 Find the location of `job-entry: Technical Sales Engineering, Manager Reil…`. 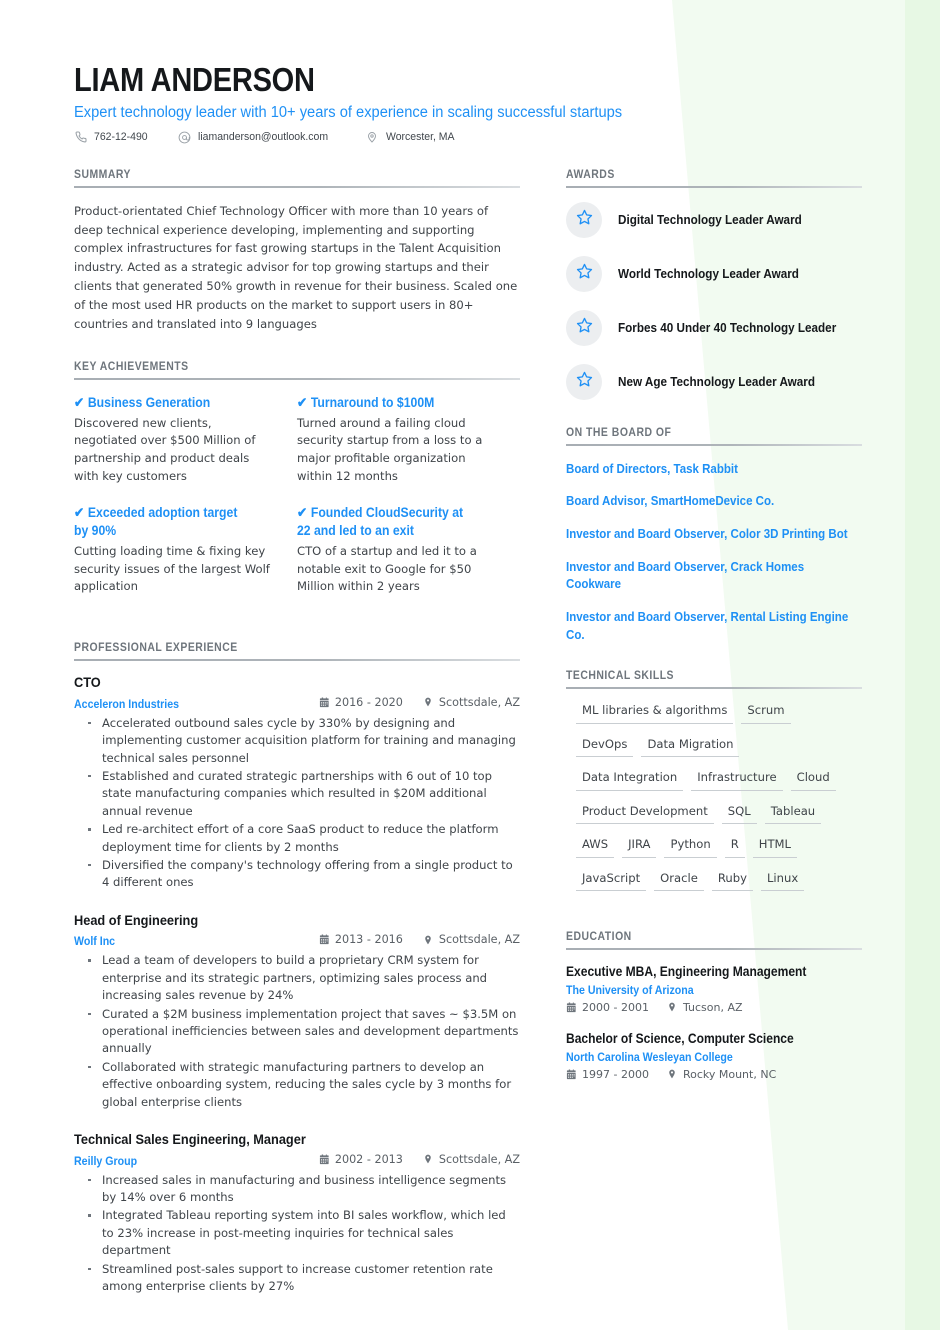

job-entry: Technical Sales Engineering, Manager Reil… is located at coordinates (297, 1213).